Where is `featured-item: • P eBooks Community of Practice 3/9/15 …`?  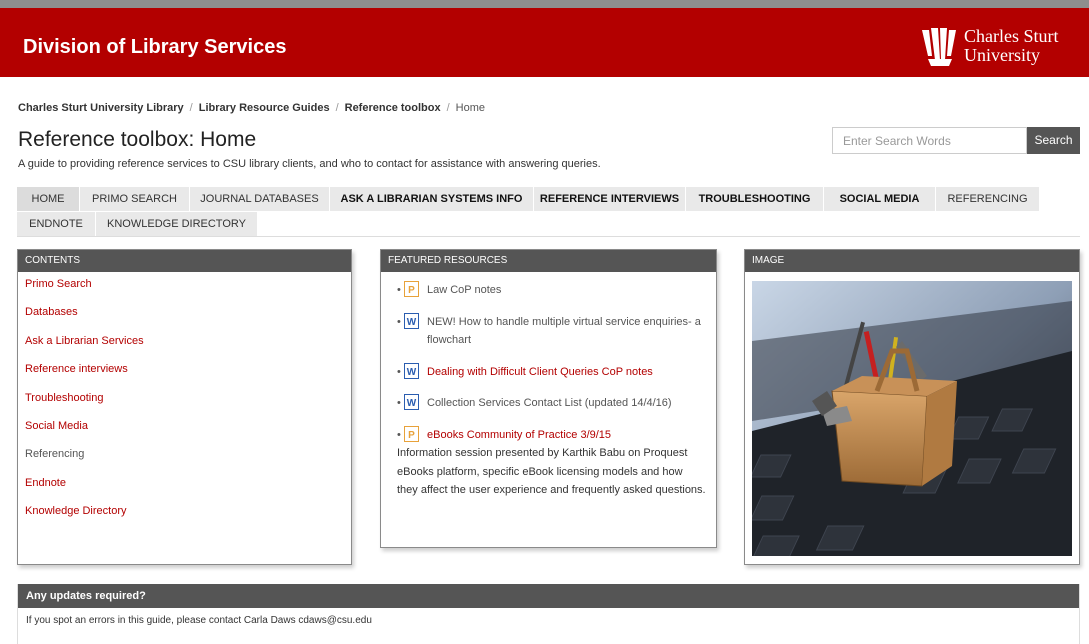
featured-item: • P eBooks Community of Practice 3/9/15 … is located at coordinates (551, 462).